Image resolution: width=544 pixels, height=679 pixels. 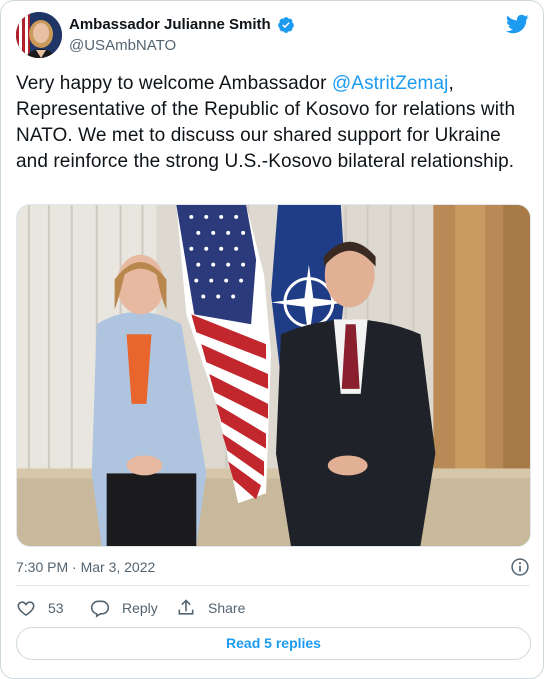 What do you see at coordinates (227, 608) in the screenshot?
I see `share-label: Share` at bounding box center [227, 608].